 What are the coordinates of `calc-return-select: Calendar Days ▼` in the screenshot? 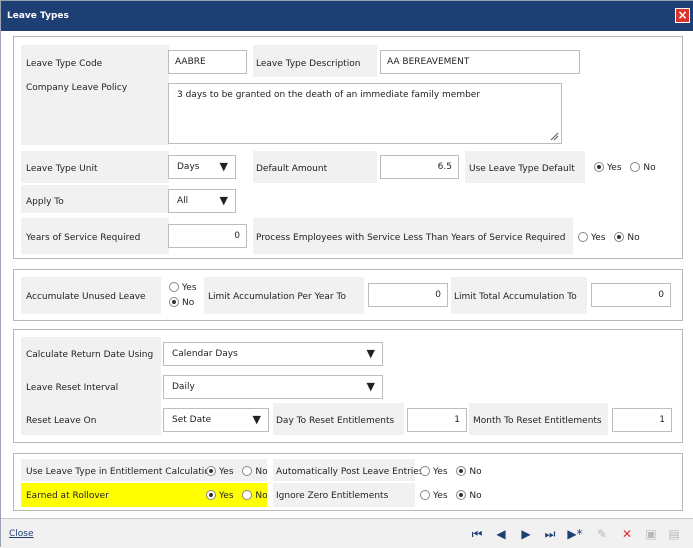 It's located at (273, 354).